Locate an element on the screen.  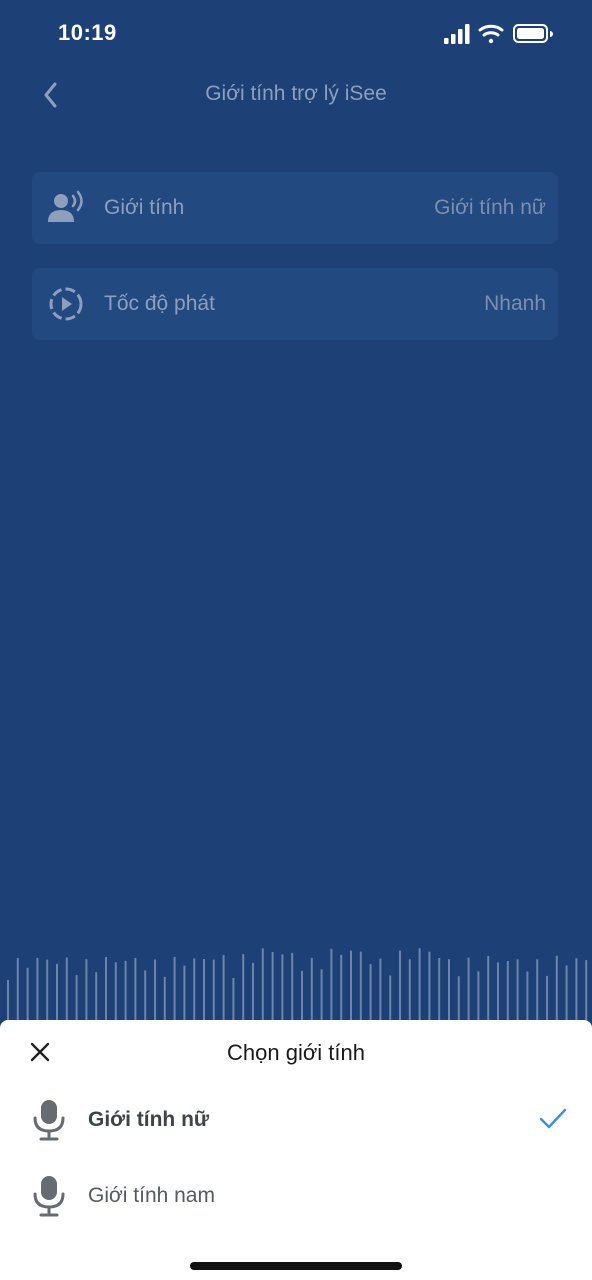
setting-value-gender: Giới tính nữ is located at coordinates (490, 207).